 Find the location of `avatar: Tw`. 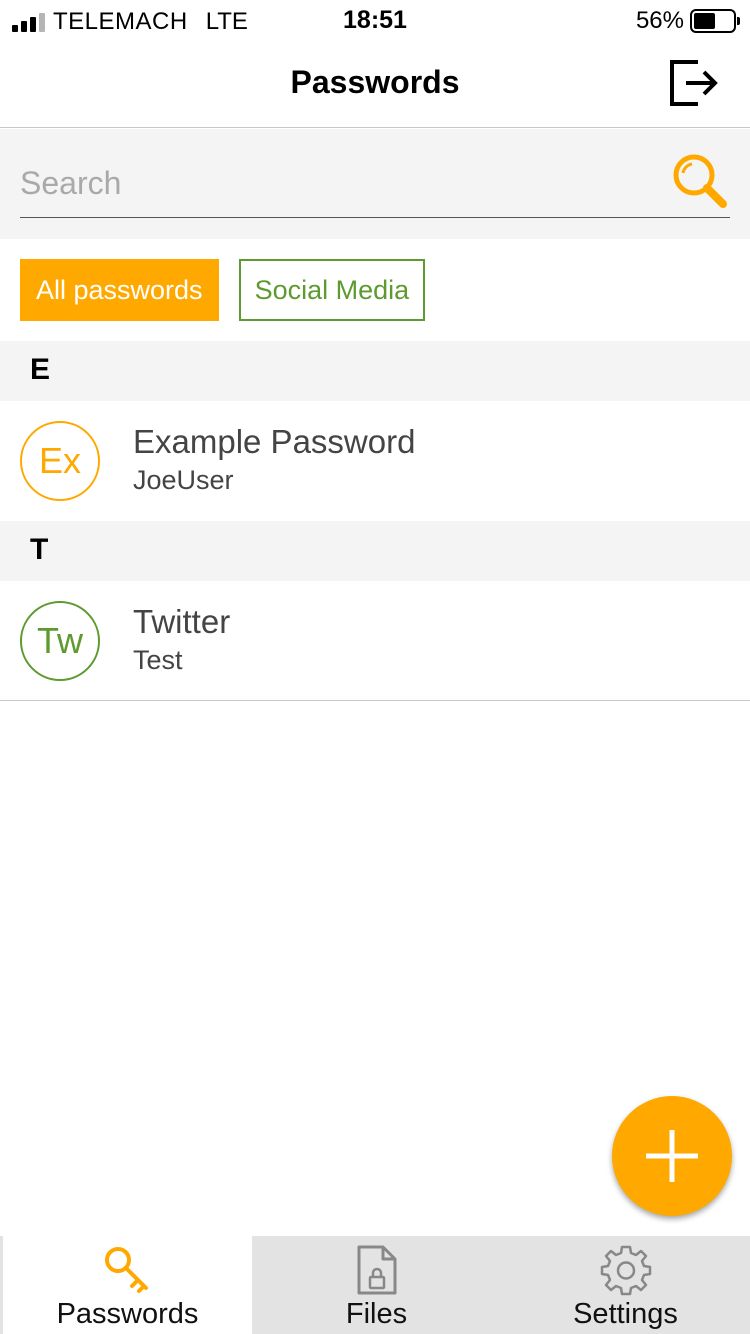

avatar: Tw is located at coordinates (60, 641).